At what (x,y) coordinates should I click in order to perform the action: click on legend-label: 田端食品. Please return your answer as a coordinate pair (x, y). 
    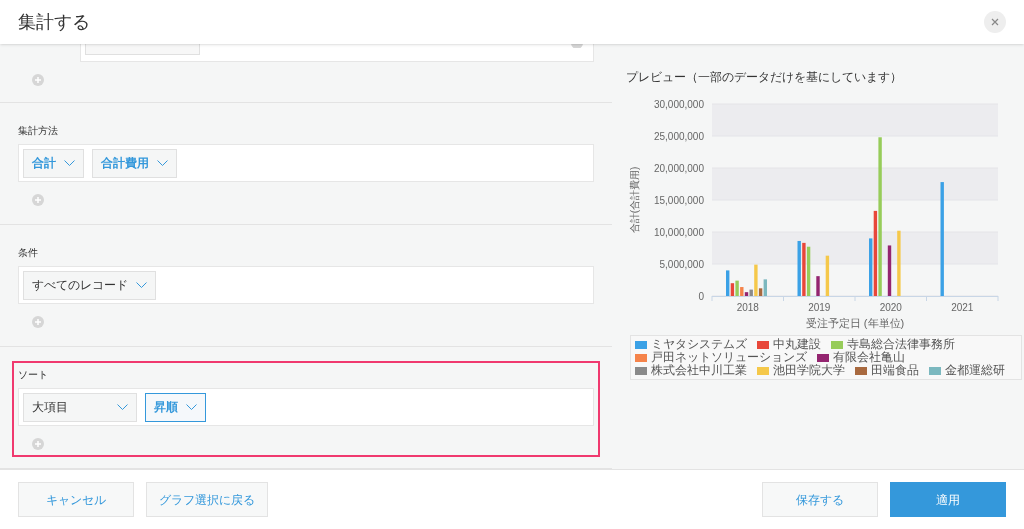
    Looking at the image, I should click on (895, 370).